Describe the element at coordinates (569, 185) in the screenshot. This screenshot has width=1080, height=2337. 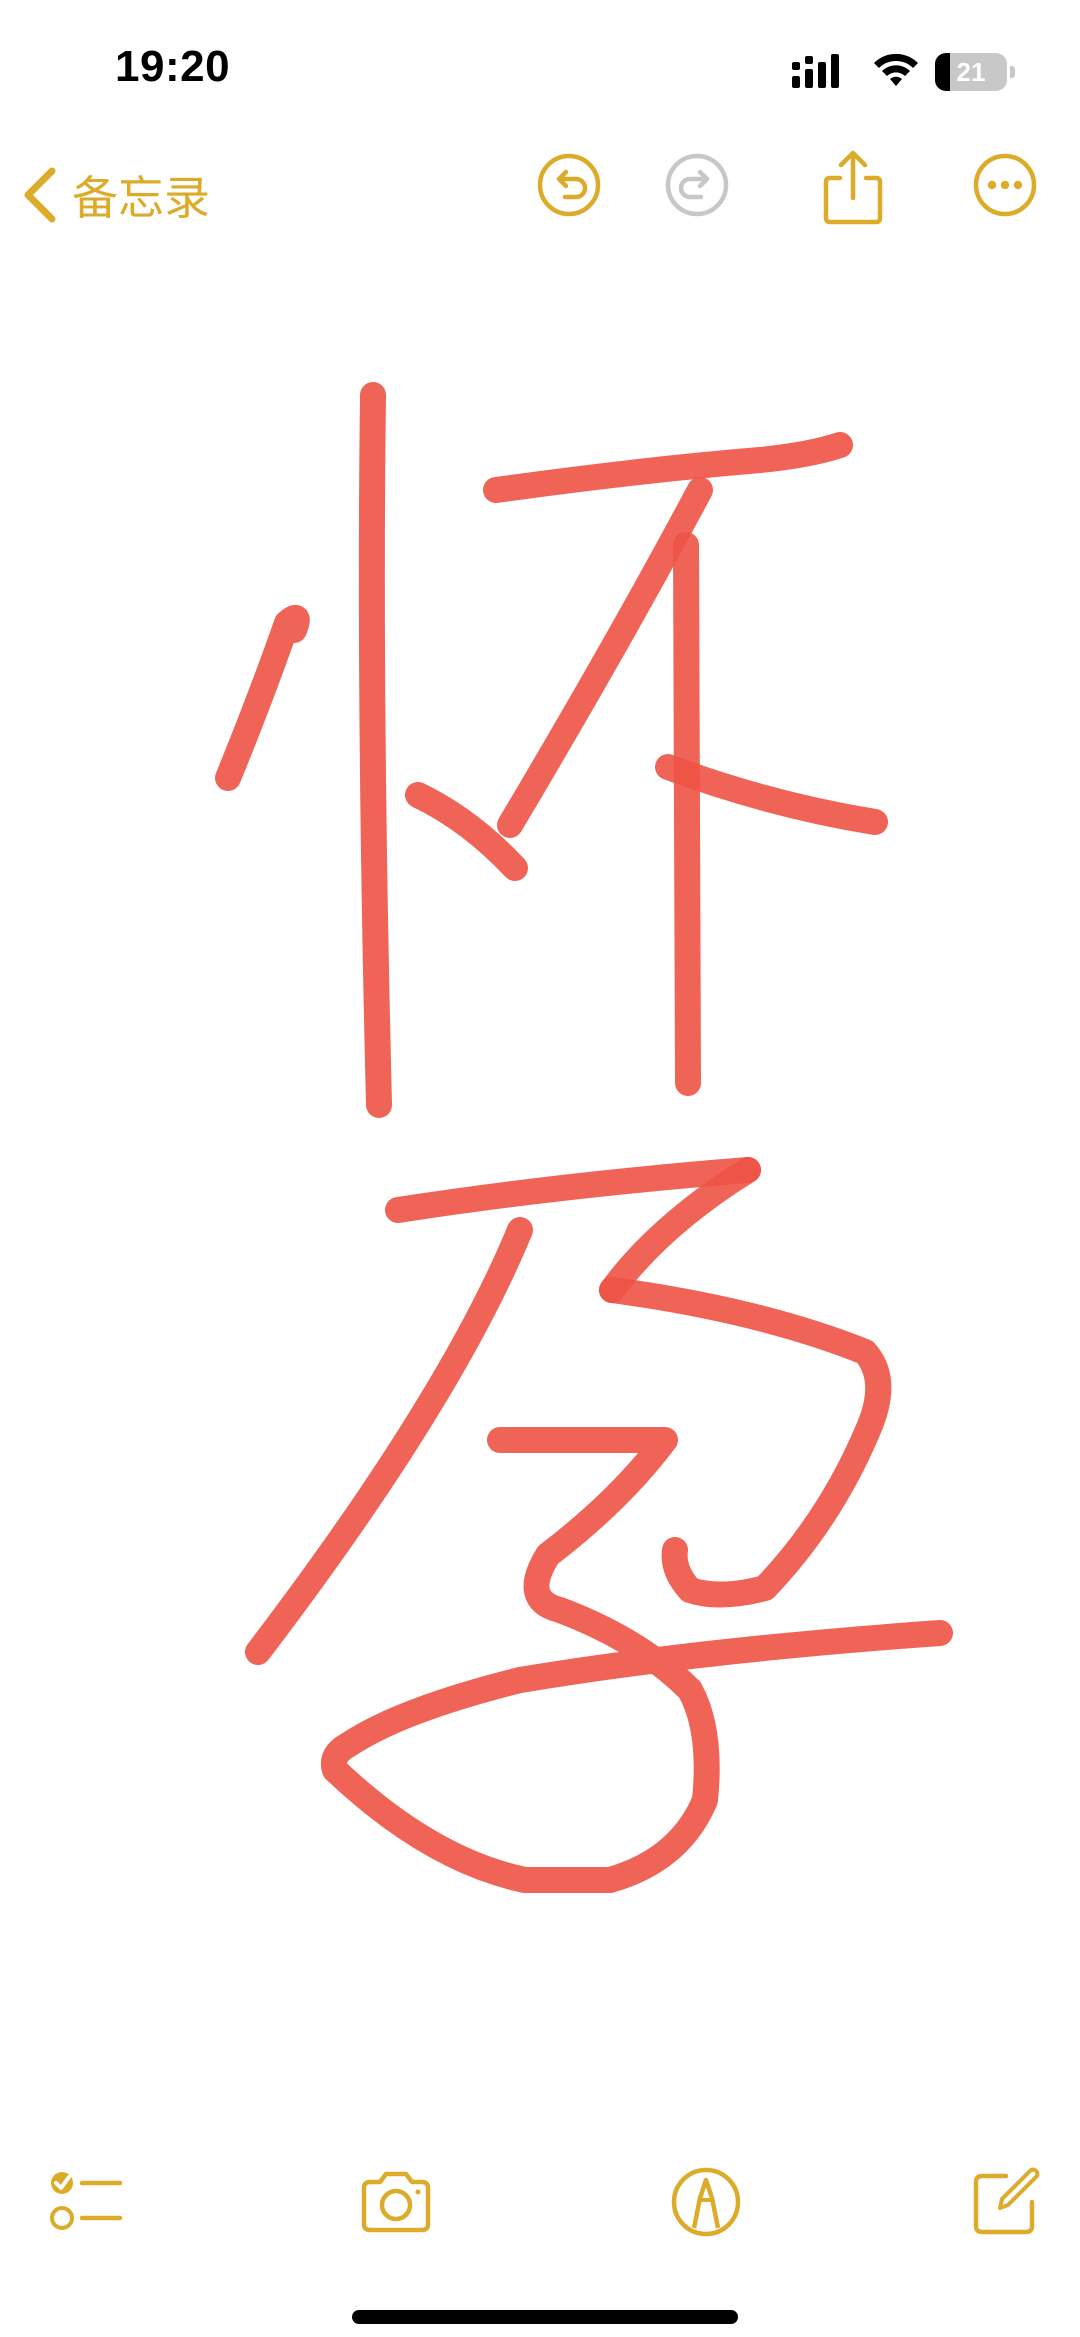
I see `undo-icon` at that location.